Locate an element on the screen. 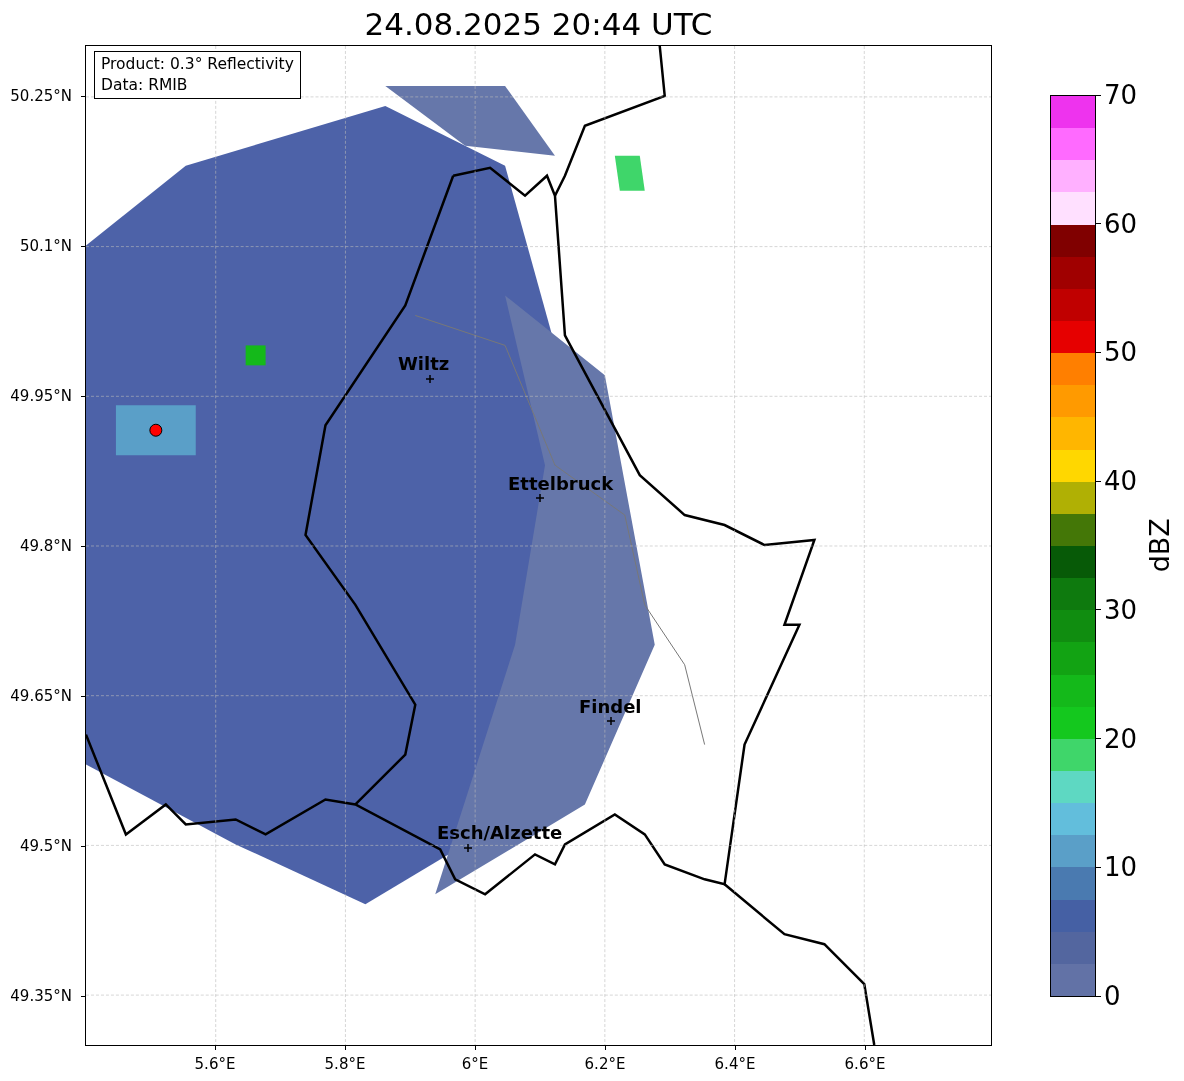 The image size is (1184, 1081). colorbar-tick-label: 50 is located at coordinates (1121, 352).